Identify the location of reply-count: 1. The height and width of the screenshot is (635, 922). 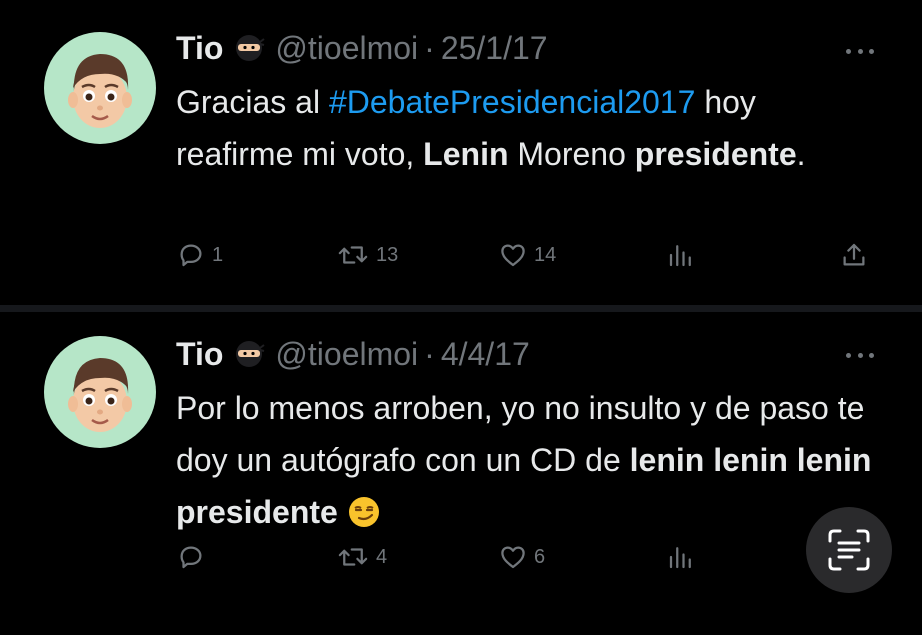
(218, 254).